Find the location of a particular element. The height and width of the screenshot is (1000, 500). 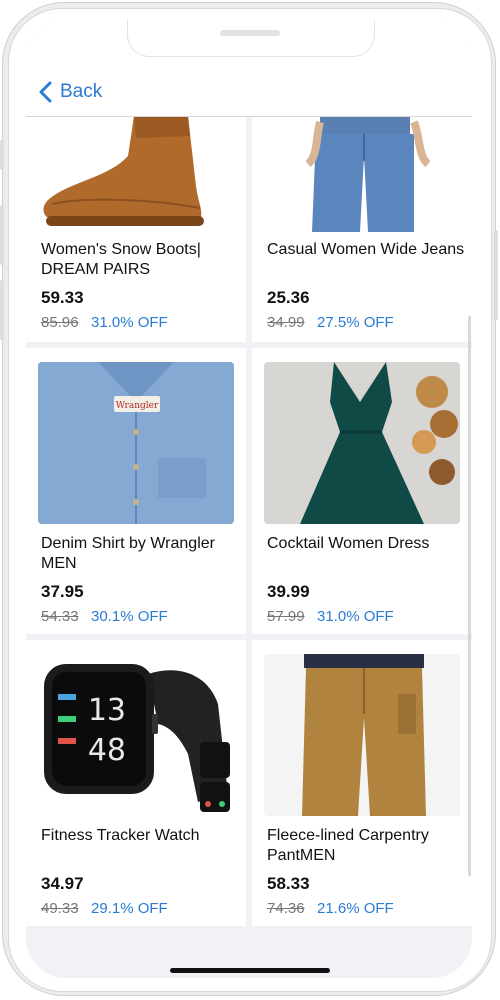

discount-label: 27.5% OFF is located at coordinates (355, 322).